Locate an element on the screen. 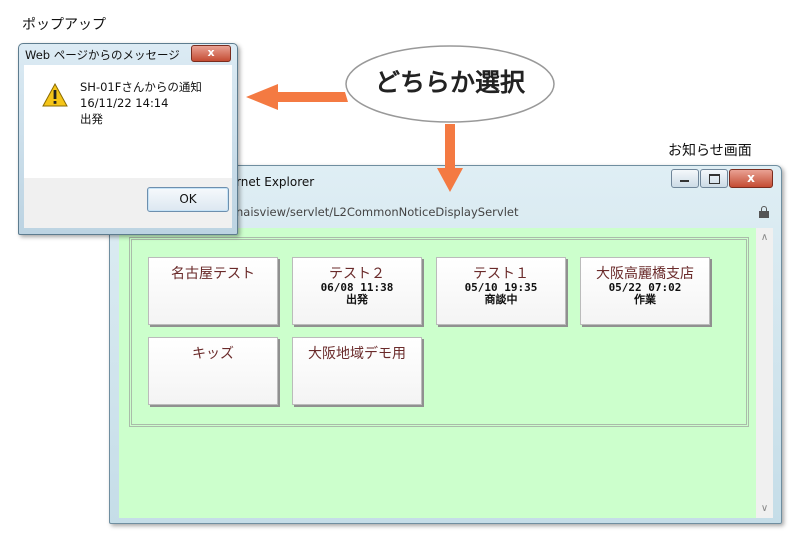  callout-text: どちらか選択 is located at coordinates (449, 82).